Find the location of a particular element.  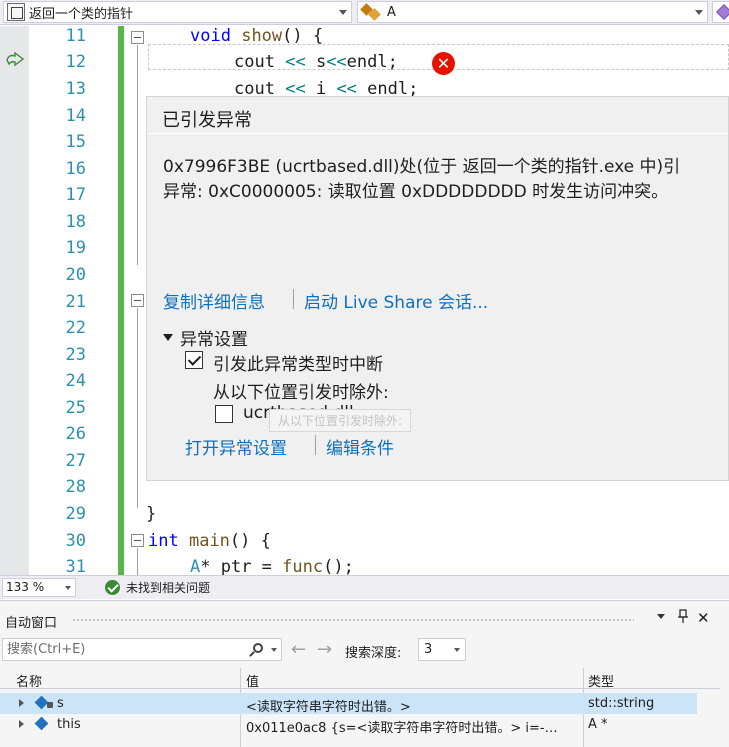

code-line-29: } is located at coordinates (151, 514).